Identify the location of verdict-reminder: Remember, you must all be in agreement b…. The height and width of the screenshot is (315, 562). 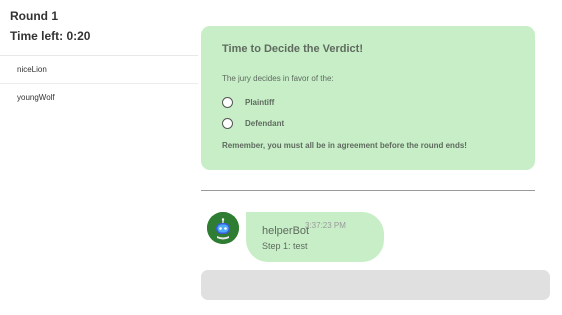
(344, 145).